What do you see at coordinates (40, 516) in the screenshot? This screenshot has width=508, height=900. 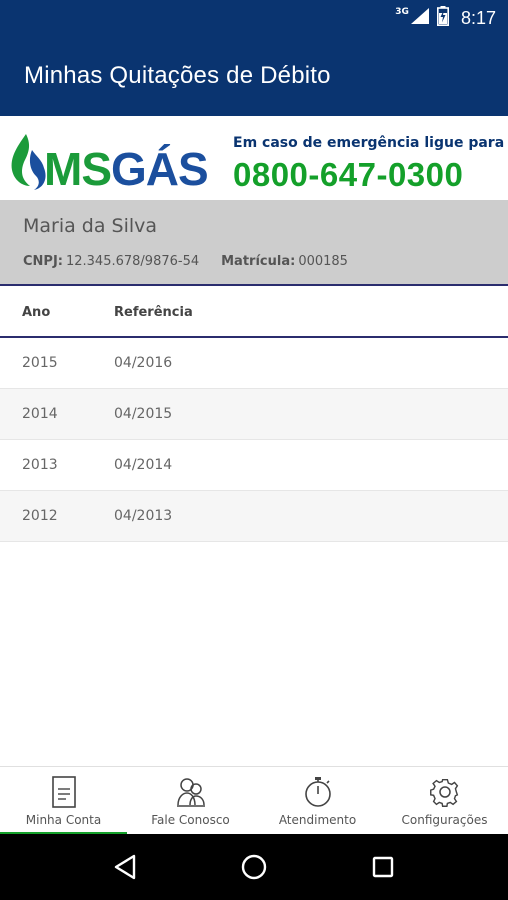 I see `cell-ano: 2012` at bounding box center [40, 516].